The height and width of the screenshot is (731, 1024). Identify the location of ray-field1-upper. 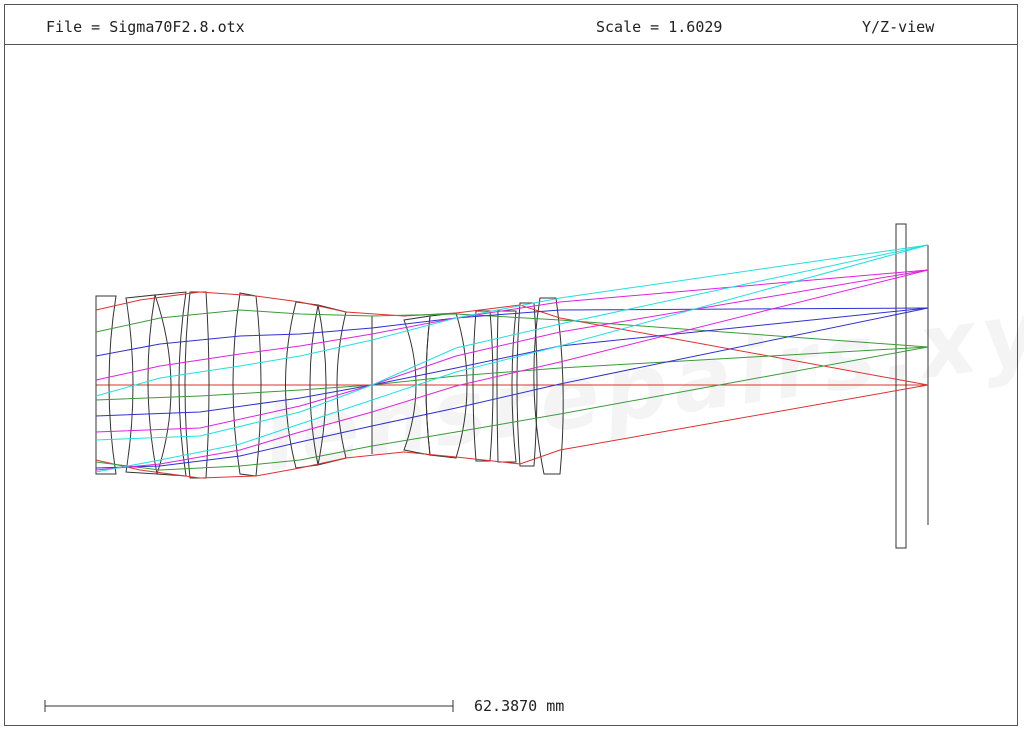
(512, 328).